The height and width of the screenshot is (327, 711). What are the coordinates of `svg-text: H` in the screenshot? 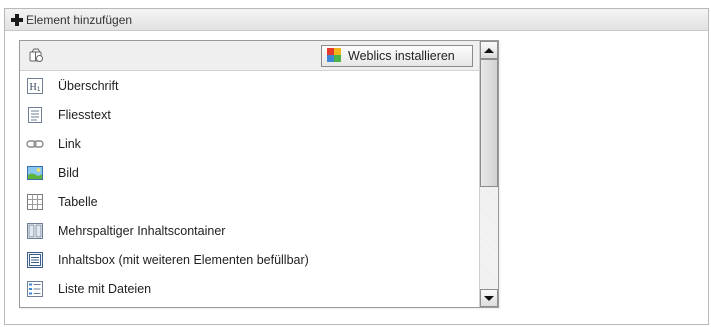 It's located at (33, 87).